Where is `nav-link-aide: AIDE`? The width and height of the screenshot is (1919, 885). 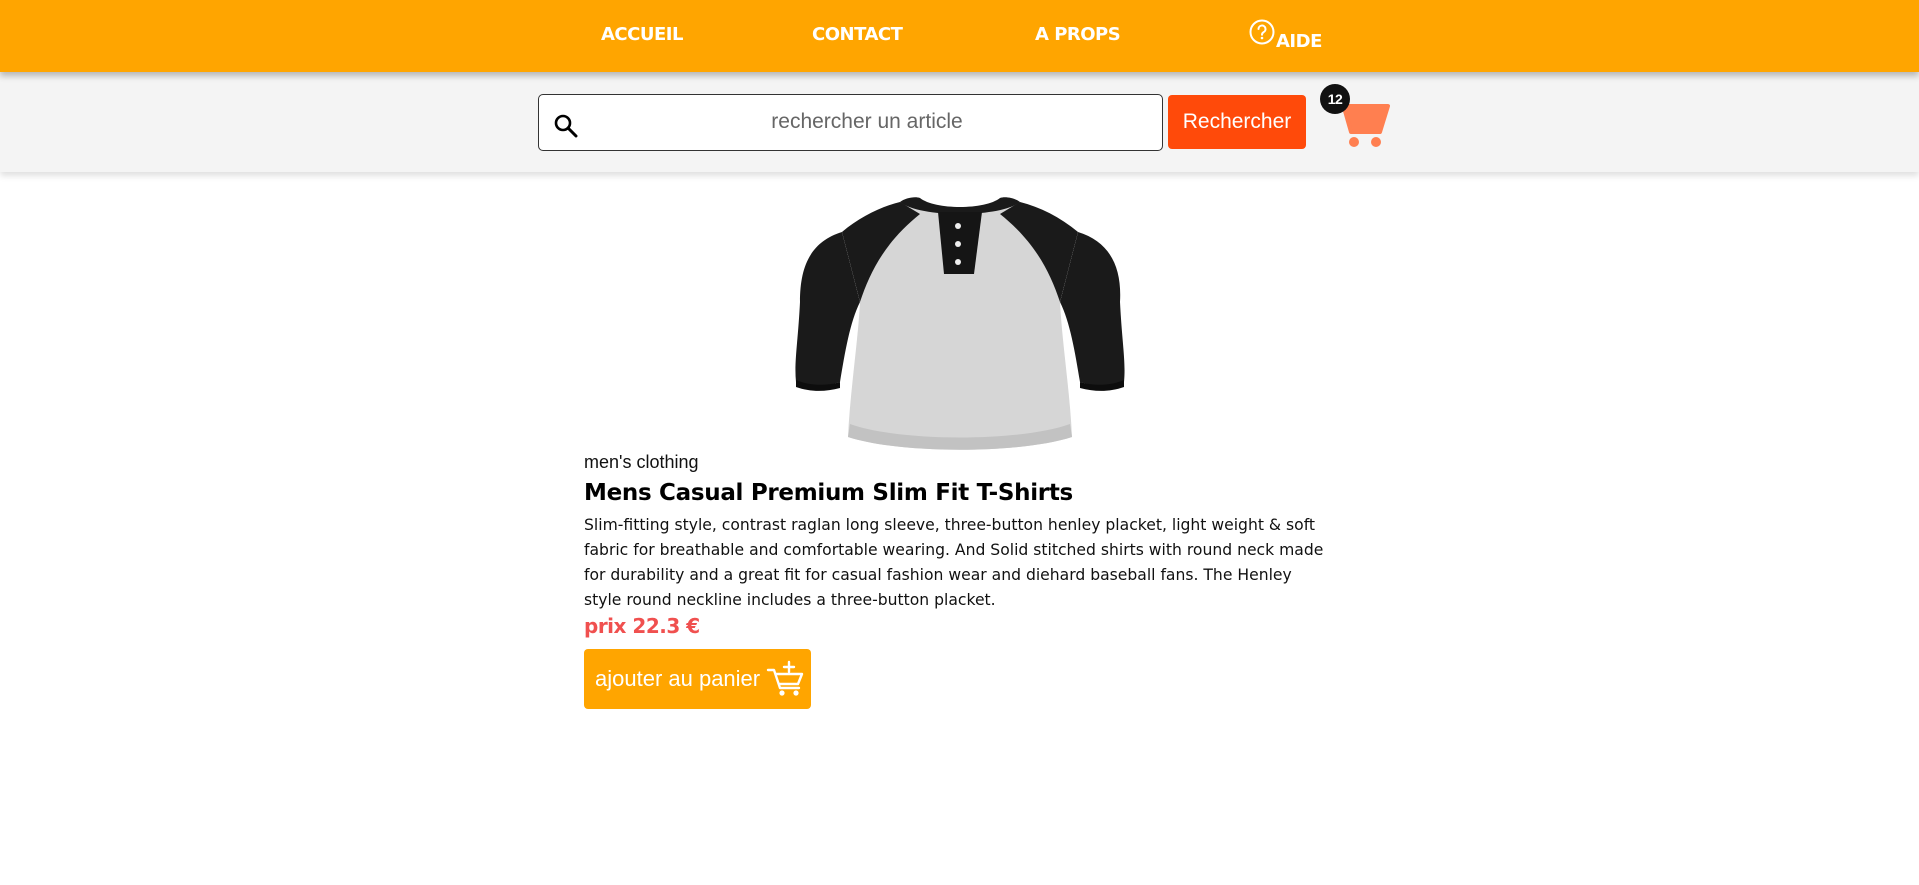
nav-link-aide: AIDE is located at coordinates (1285, 35).